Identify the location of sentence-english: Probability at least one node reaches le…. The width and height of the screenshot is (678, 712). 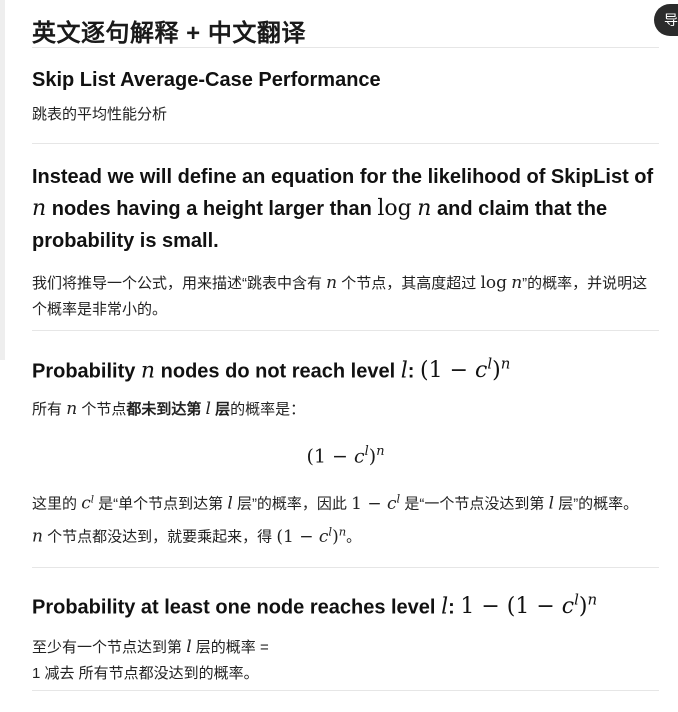
(315, 605).